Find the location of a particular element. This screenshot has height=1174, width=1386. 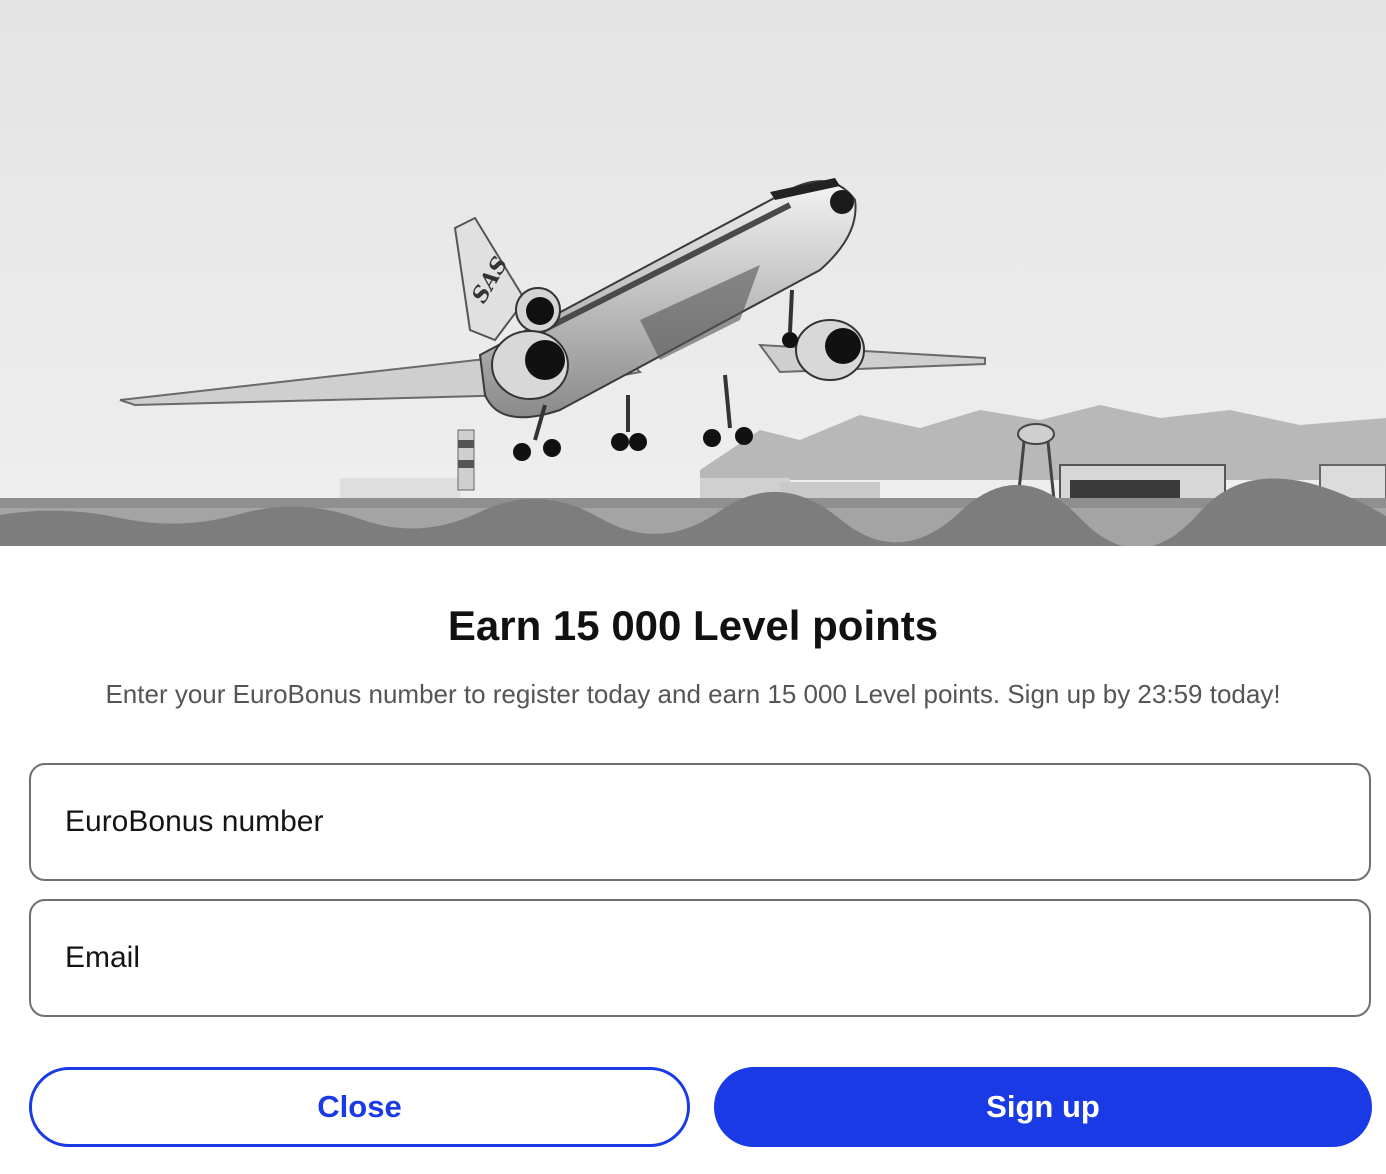

email-input is located at coordinates (695, 958).